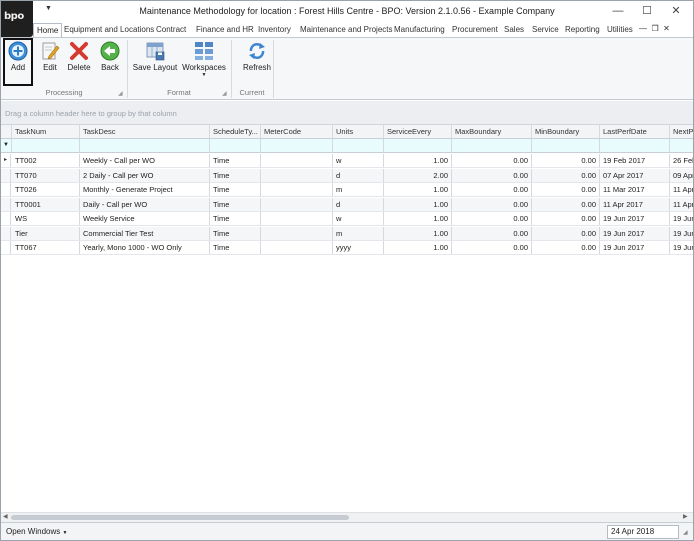 The image size is (694, 541). Describe the element at coordinates (635, 160) in the screenshot. I see `cell-lastperfdate: 19 Feb 2017` at that location.